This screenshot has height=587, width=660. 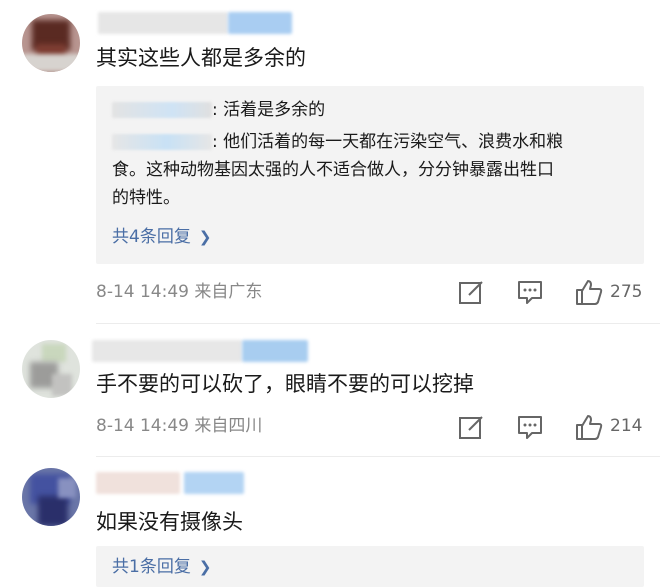 What do you see at coordinates (146, 198) in the screenshot?
I see `reply-text-continued: 的特性。` at bounding box center [146, 198].